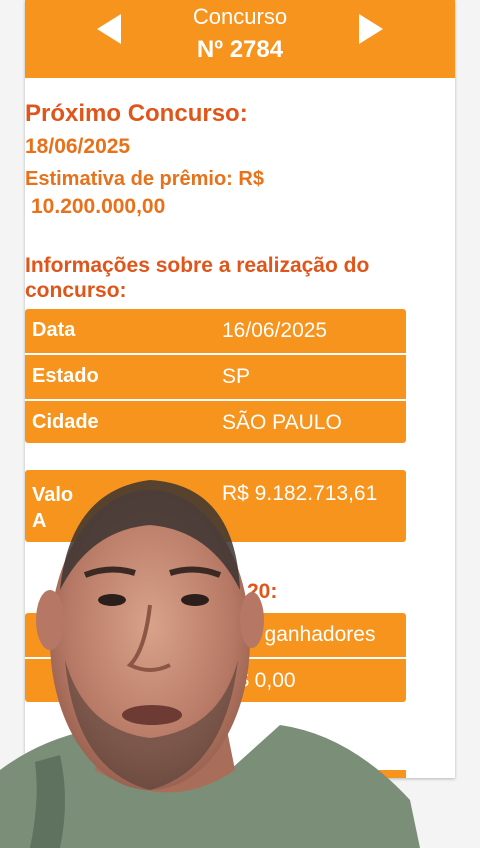 The width and height of the screenshot is (480, 848). I want to click on prize-amount-row: Valo A R$ 9.182.713,61, so click(215, 506).